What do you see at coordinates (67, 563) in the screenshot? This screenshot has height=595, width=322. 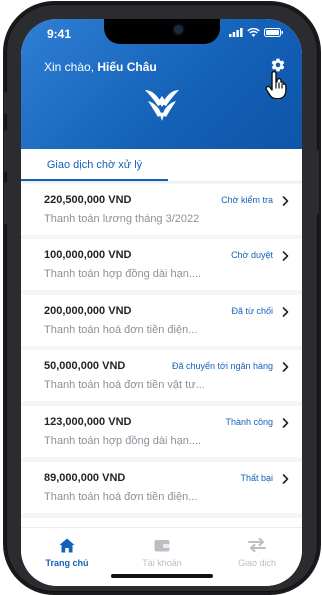 I see `nav-home-label: Trang chủ` at bounding box center [67, 563].